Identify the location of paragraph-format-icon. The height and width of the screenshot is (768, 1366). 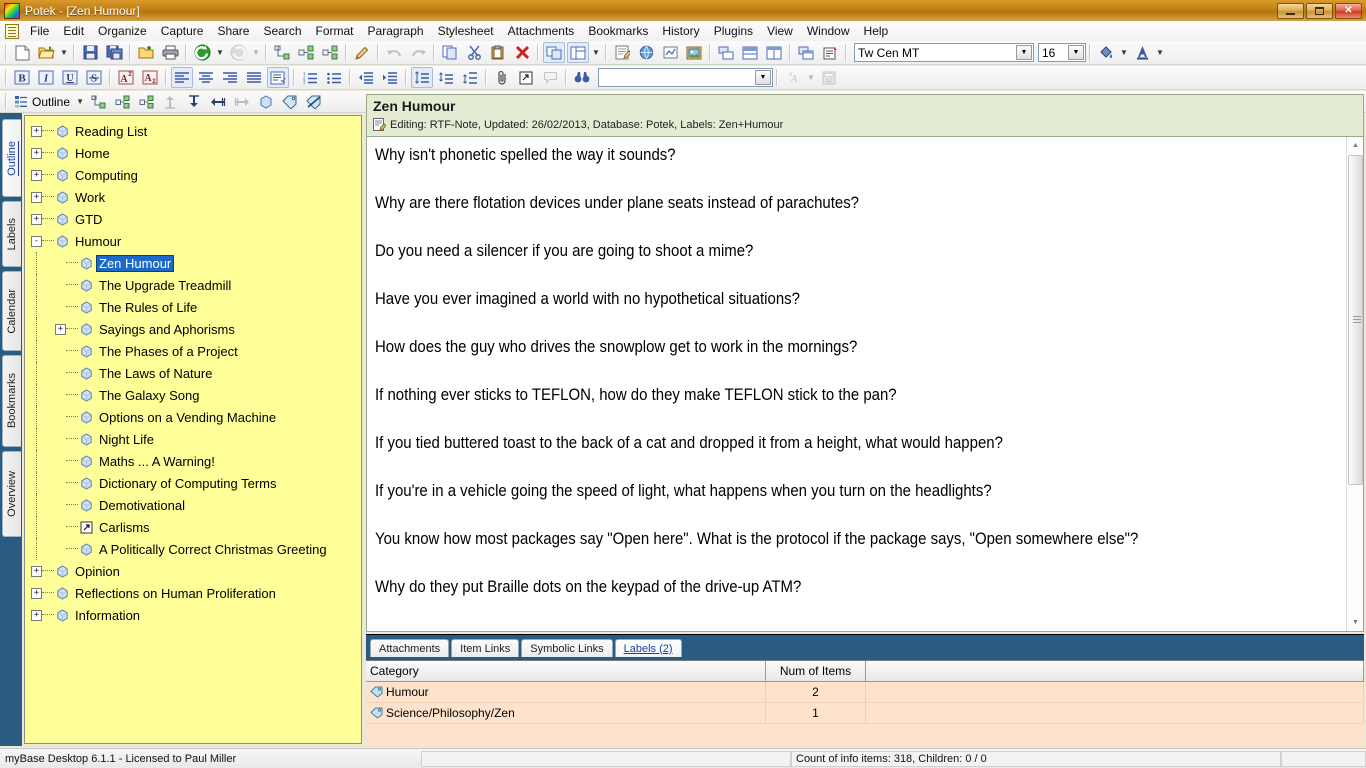
(278, 77).